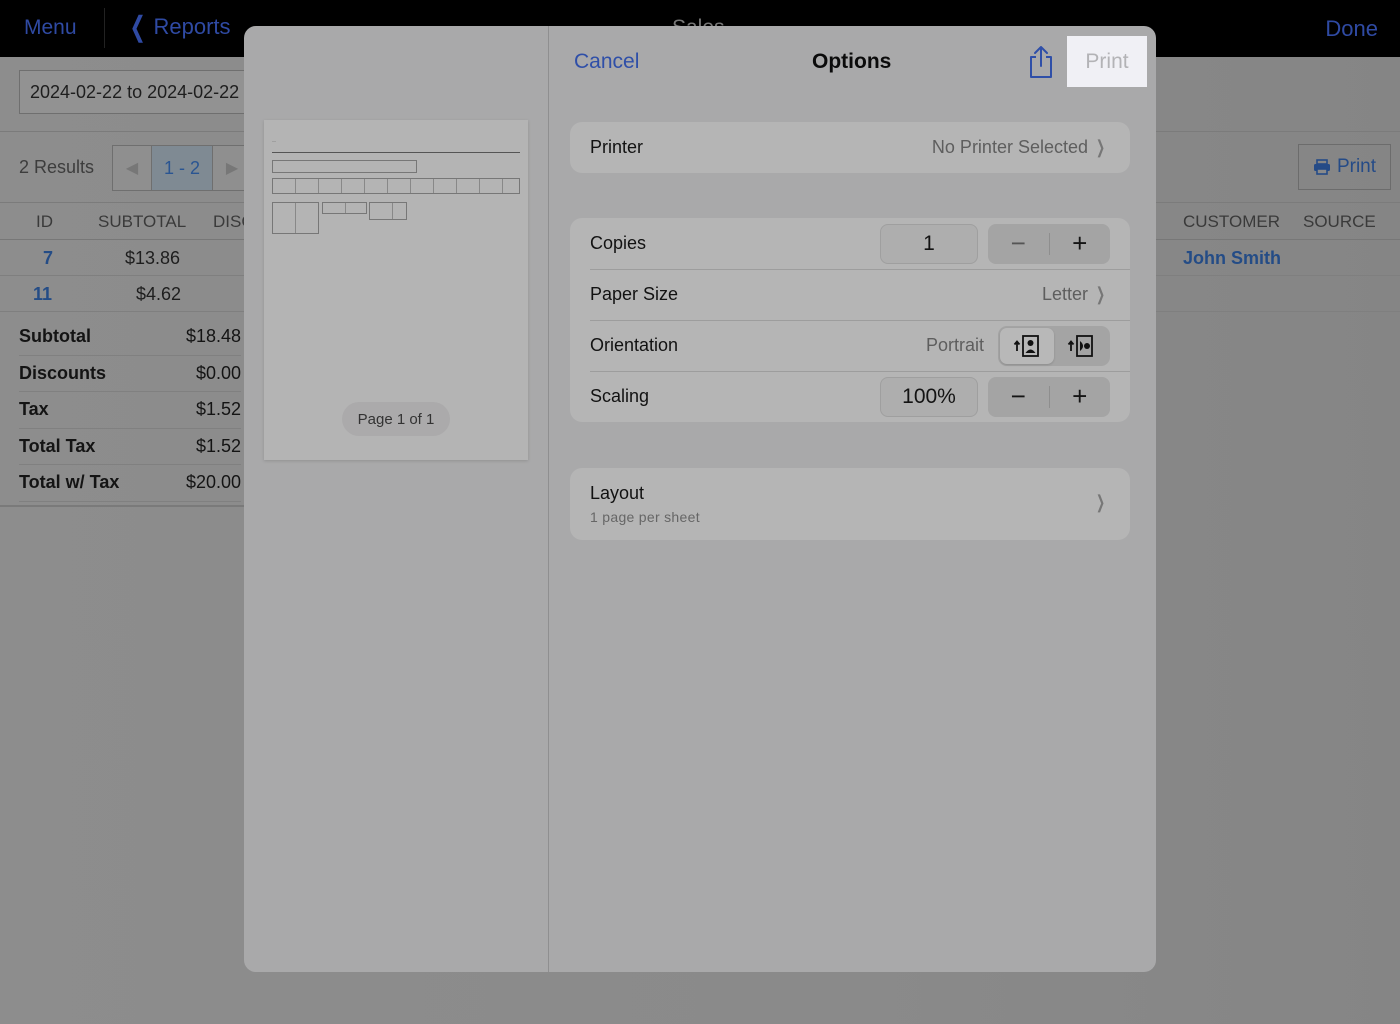  What do you see at coordinates (634, 294) in the screenshot?
I see `paper-size-label: Paper Size` at bounding box center [634, 294].